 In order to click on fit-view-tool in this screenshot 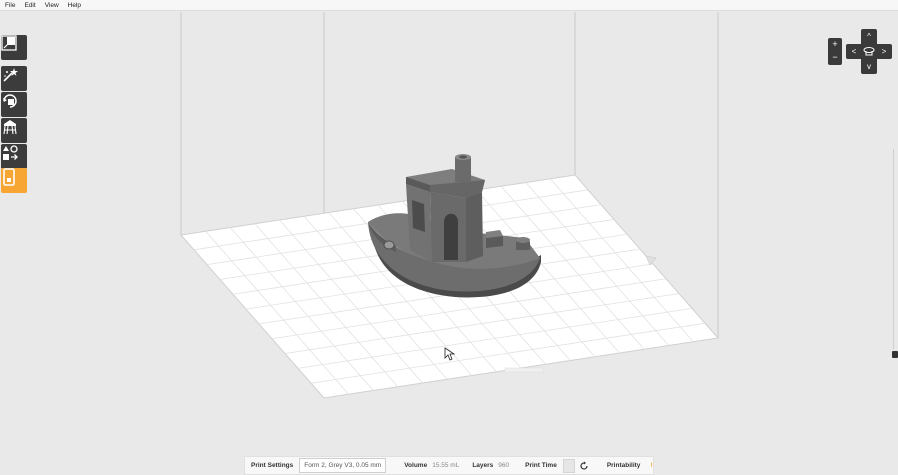, I will do `click(14, 47)`.